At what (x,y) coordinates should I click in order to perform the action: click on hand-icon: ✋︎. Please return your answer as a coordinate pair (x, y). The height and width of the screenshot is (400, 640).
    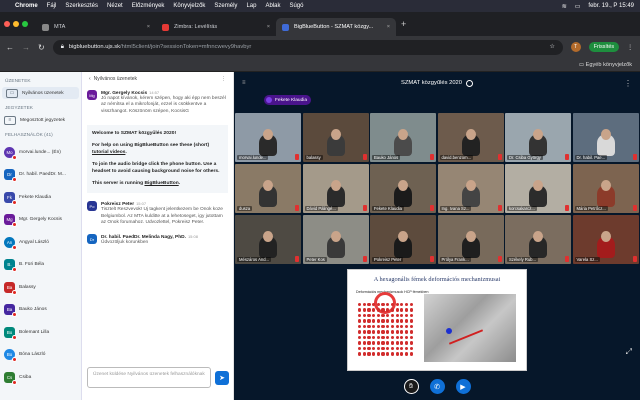
    Looking at the image, I should click on (411, 386).